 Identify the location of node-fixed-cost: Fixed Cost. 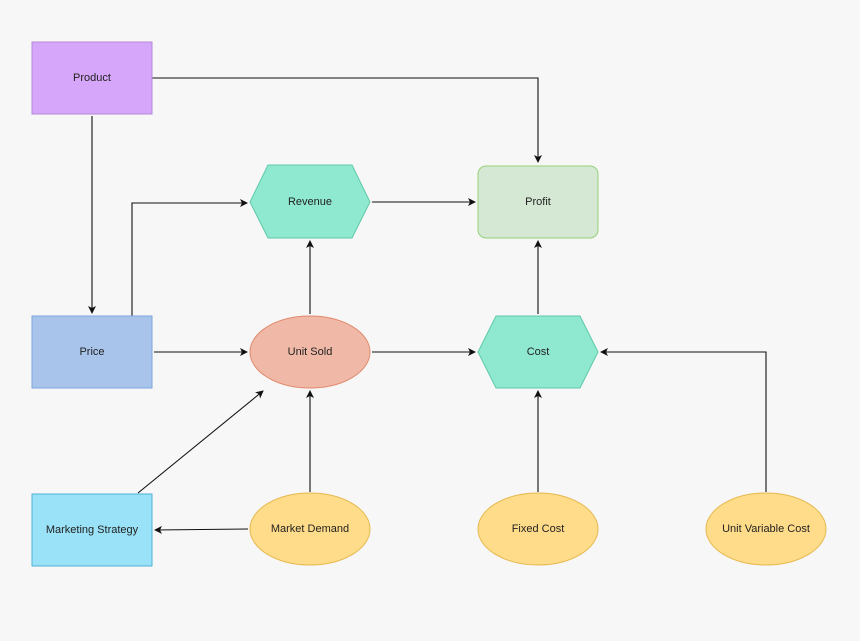
(538, 529).